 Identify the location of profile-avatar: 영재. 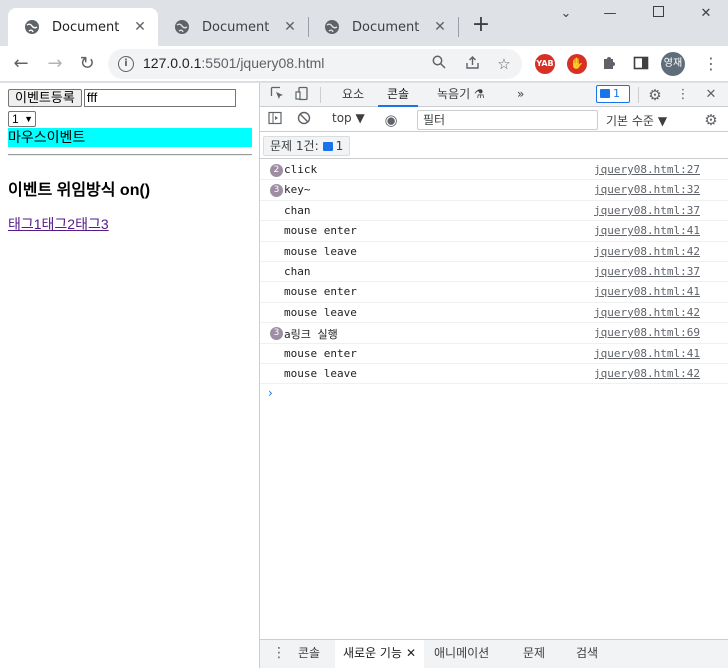
(673, 64).